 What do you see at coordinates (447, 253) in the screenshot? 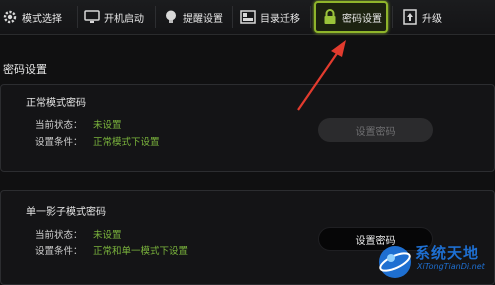
I see `watermark-title: 系统天地` at bounding box center [447, 253].